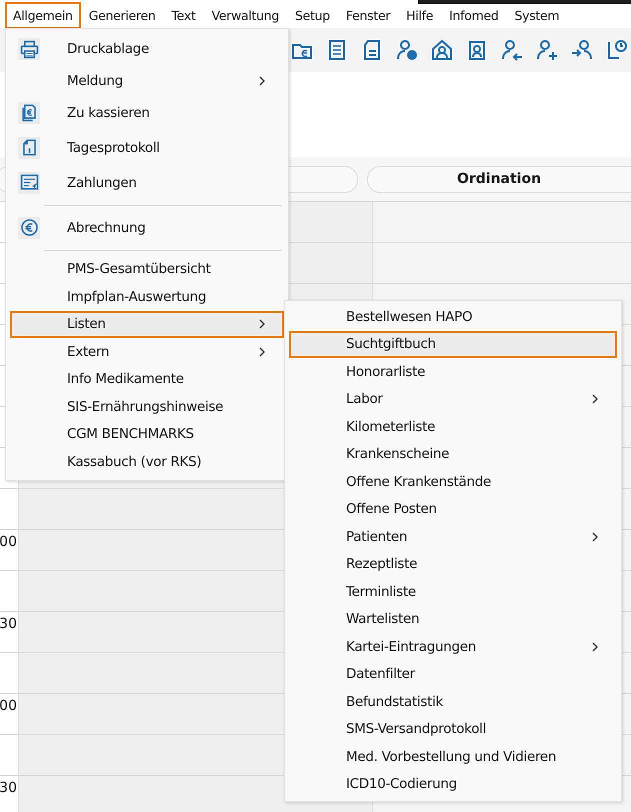 The image size is (631, 812). Describe the element at coordinates (29, 227) in the screenshot. I see `euro-circle-icon` at that location.